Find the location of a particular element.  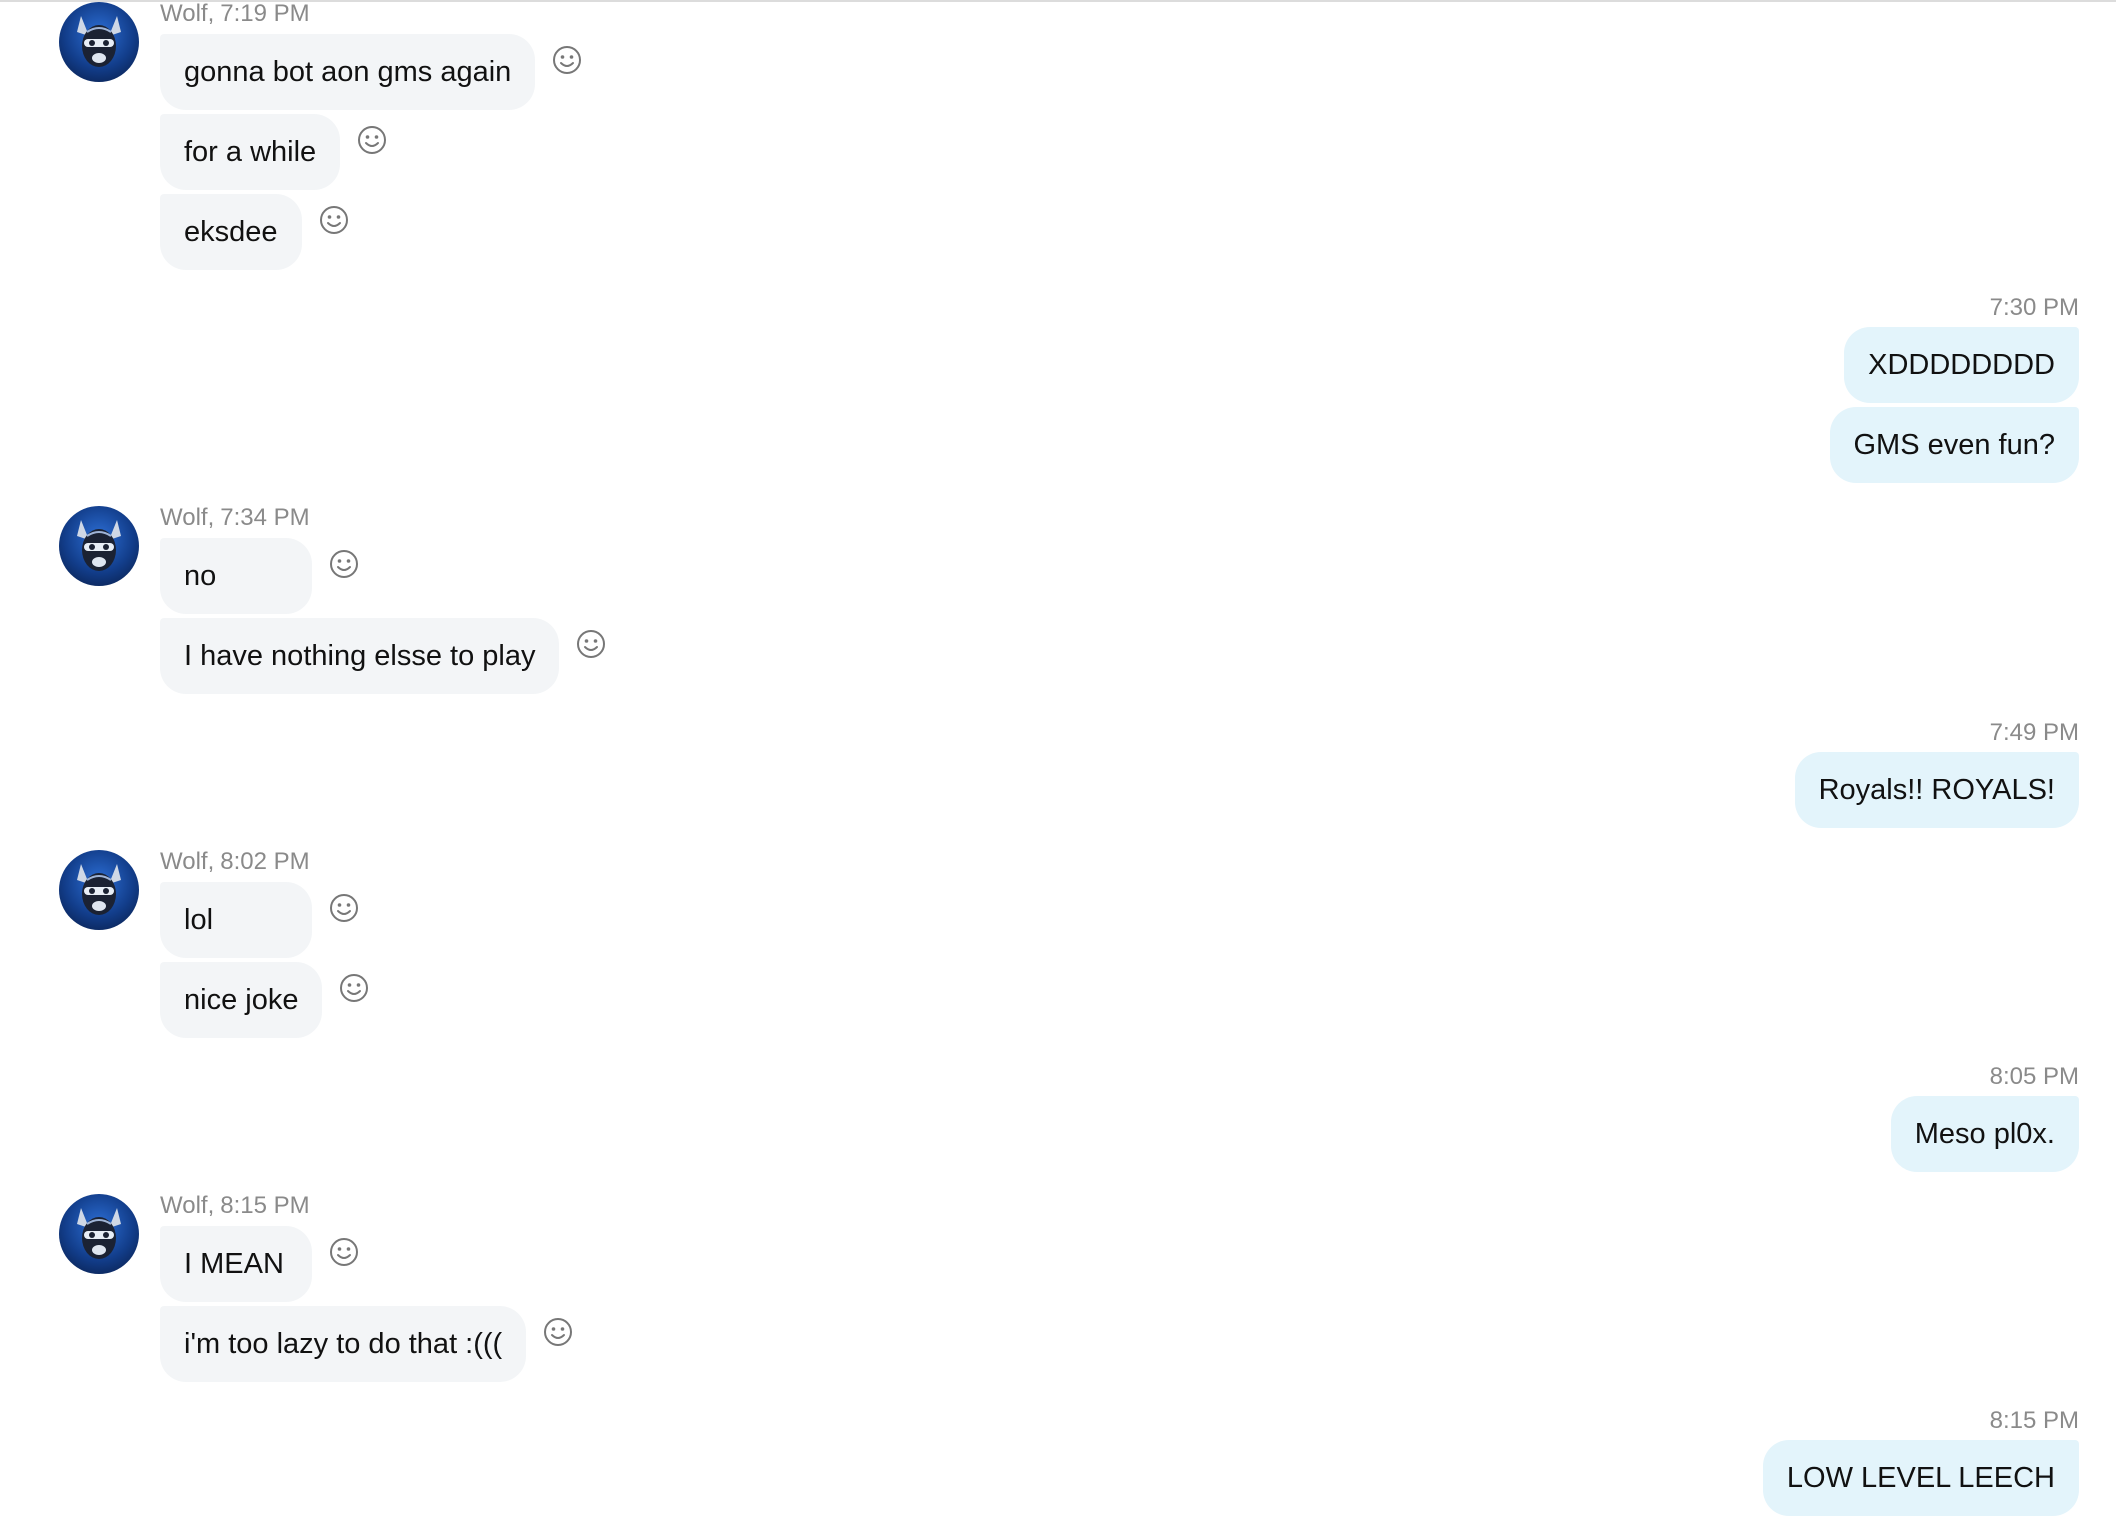

outgoing-message-bubble: GMS even fun? is located at coordinates (1954, 445).